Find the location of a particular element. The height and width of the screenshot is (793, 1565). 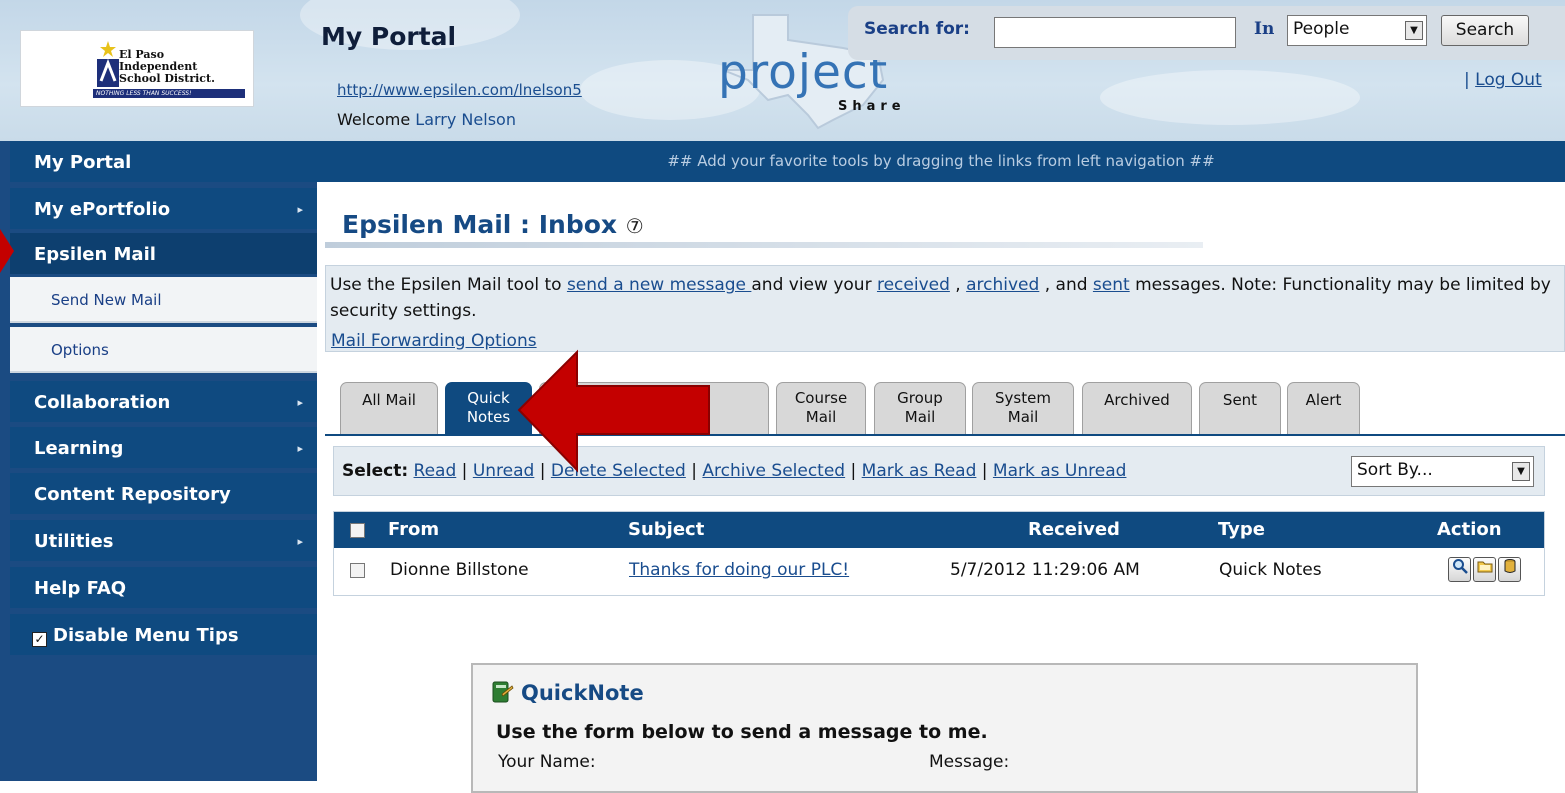

column-header-action: Action is located at coordinates (1469, 529).